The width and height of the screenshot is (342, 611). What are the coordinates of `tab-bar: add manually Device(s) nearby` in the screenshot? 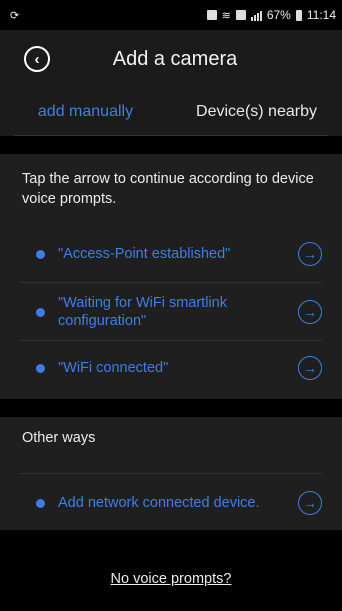 It's located at (171, 112).